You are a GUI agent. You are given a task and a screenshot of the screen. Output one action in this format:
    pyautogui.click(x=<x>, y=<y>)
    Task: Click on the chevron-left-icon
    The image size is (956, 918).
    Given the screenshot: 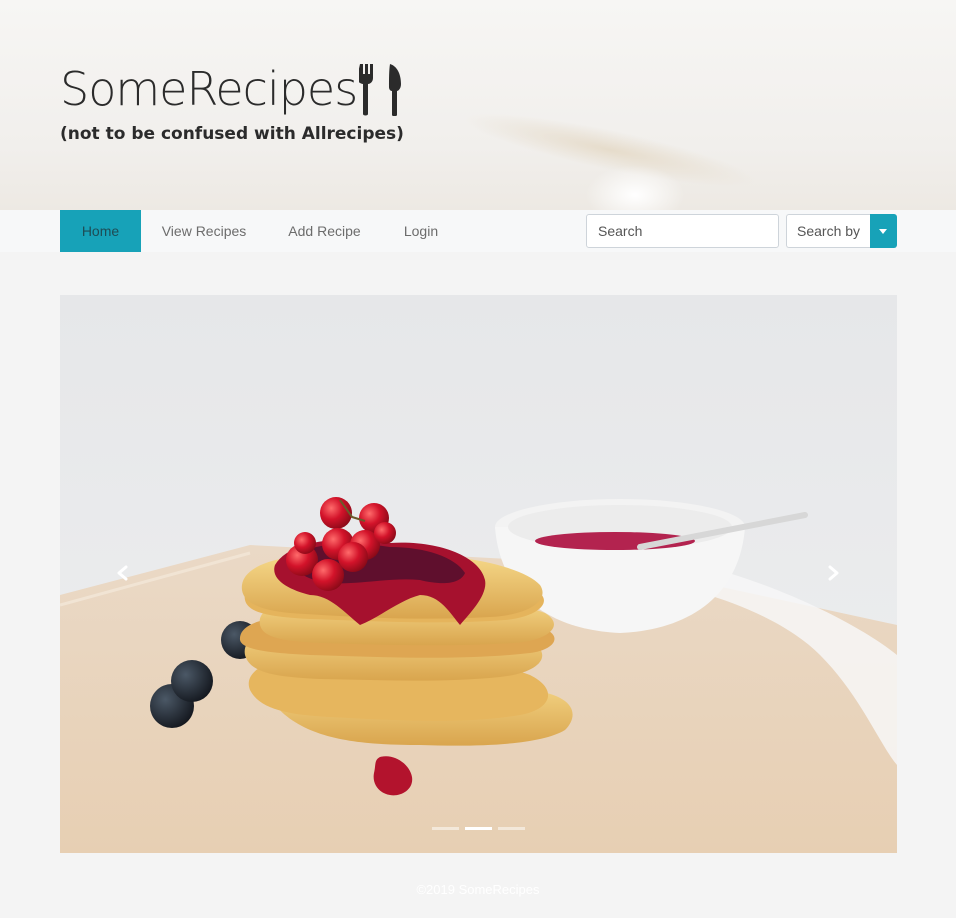 What is the action you would take?
    pyautogui.click(x=122, y=573)
    